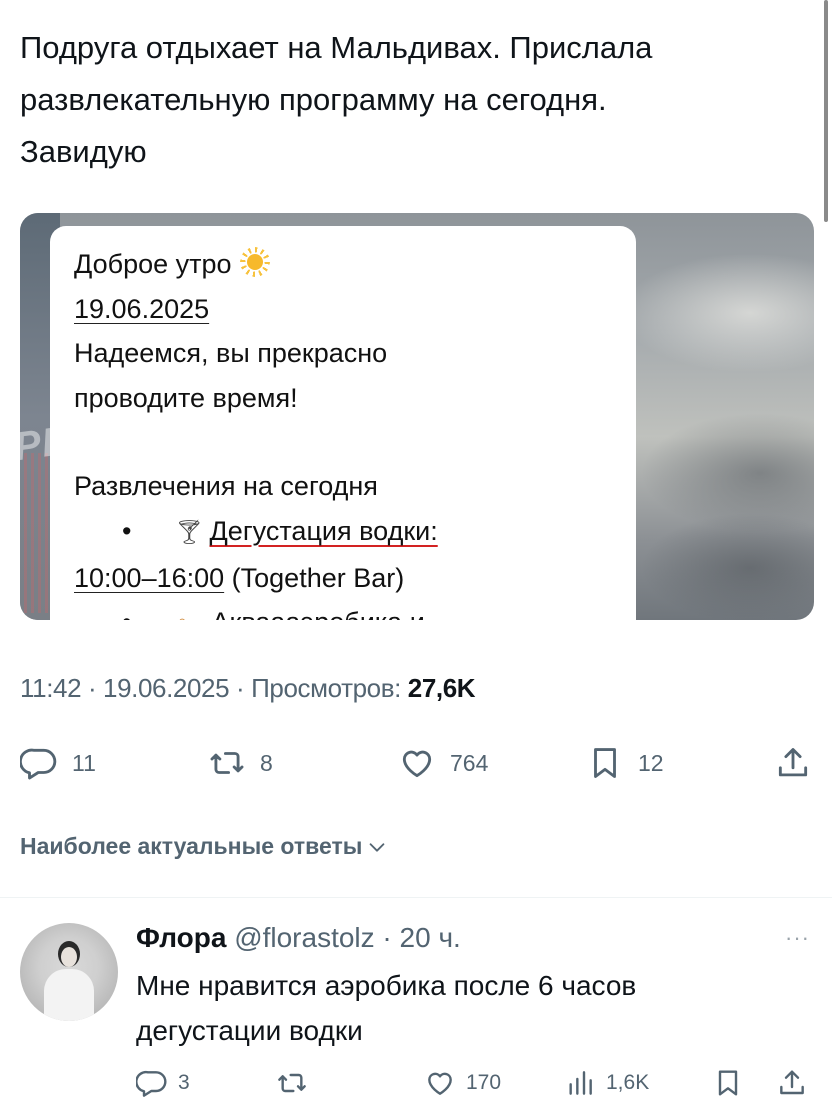  What do you see at coordinates (625, 763) in the screenshot?
I see `bookmark-button: 12` at bounding box center [625, 763].